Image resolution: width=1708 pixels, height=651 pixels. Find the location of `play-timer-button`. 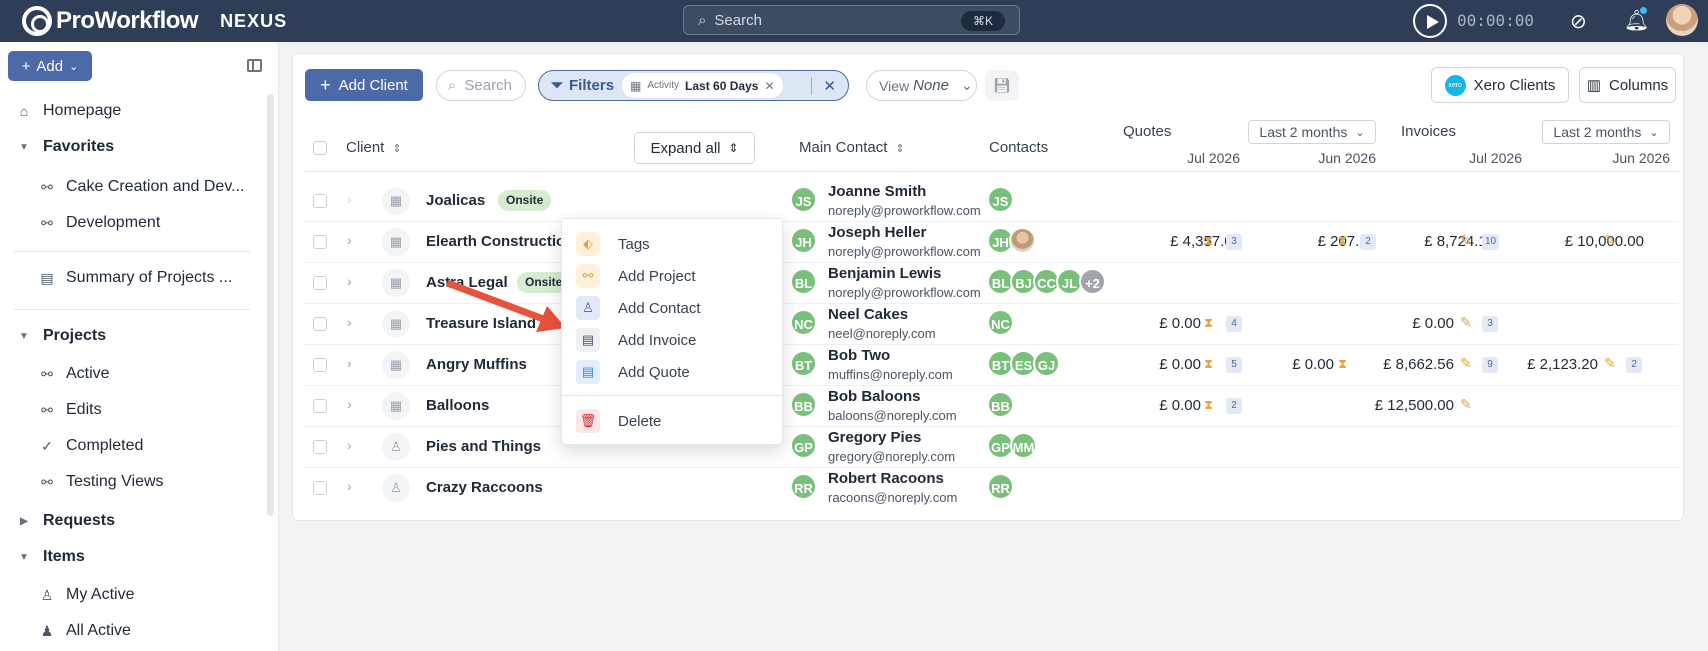

play-timer-button is located at coordinates (1430, 21).